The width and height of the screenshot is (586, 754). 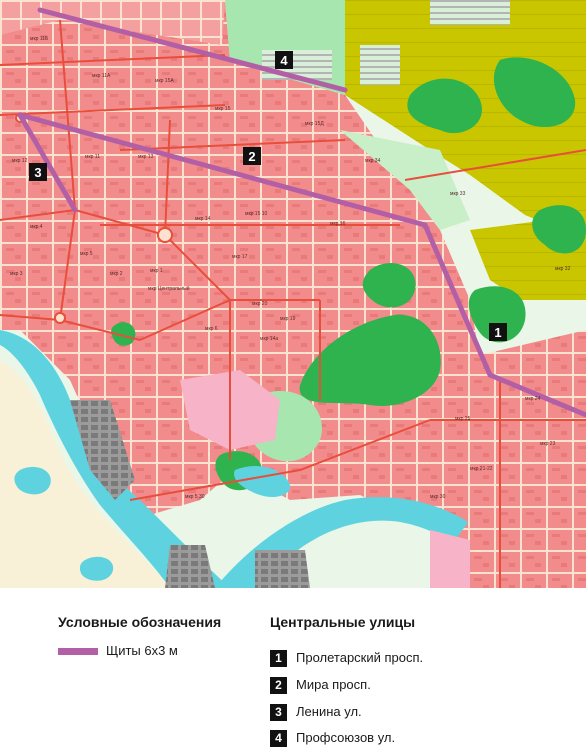 What do you see at coordinates (211, 329) in the screenshot?
I see `district-label: мкр 6` at bounding box center [211, 329].